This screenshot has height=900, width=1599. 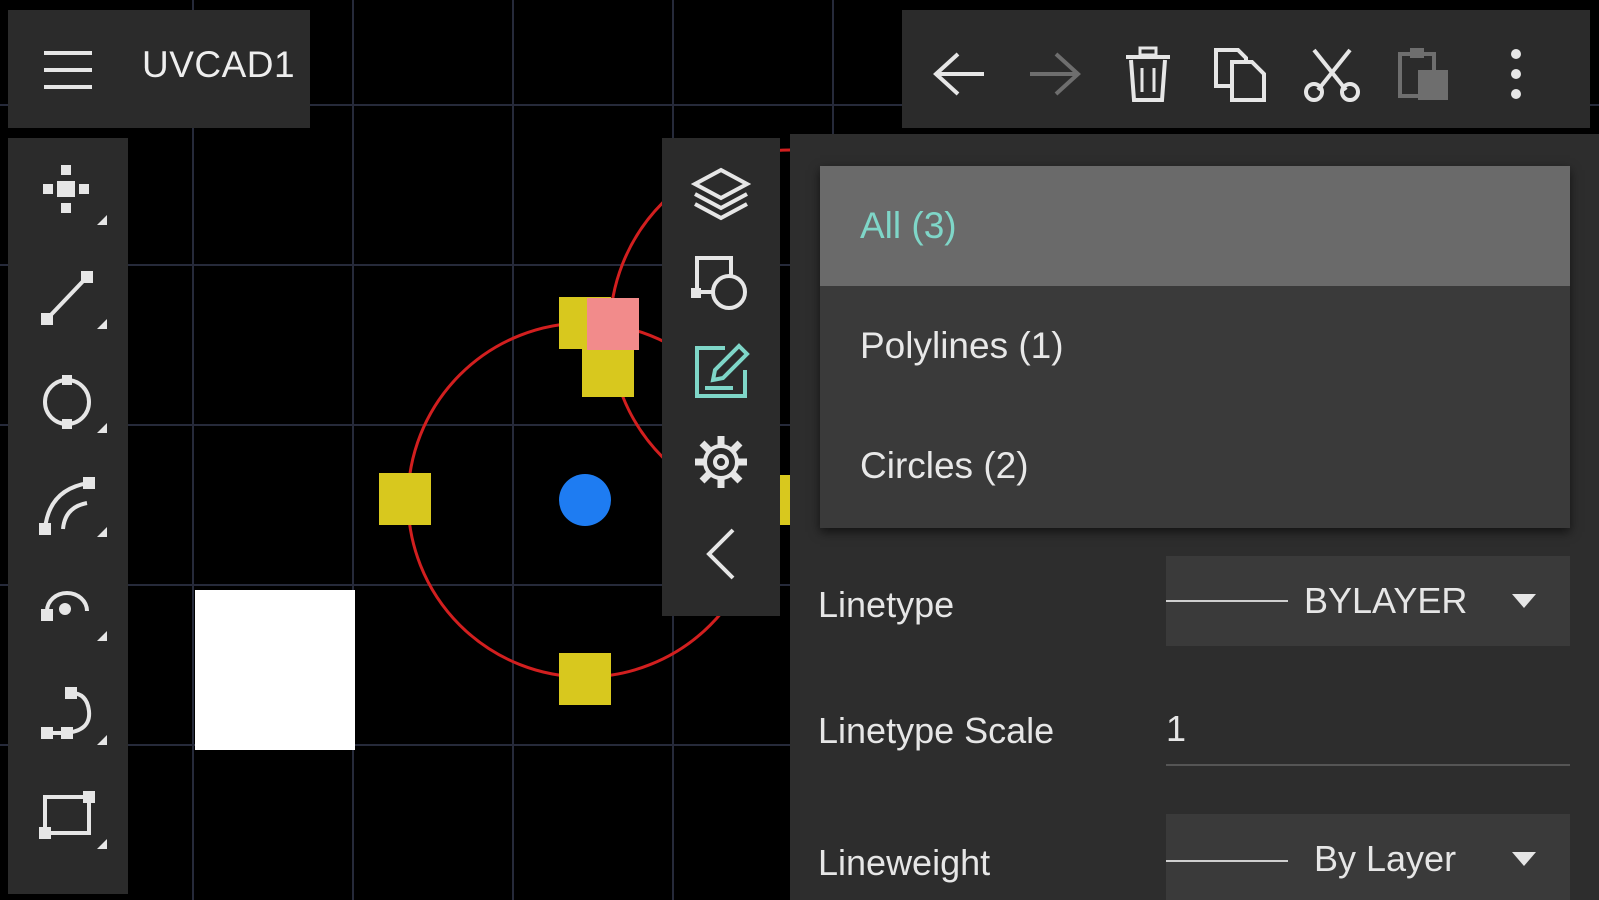 I want to click on collapse-button, so click(x=721, y=554).